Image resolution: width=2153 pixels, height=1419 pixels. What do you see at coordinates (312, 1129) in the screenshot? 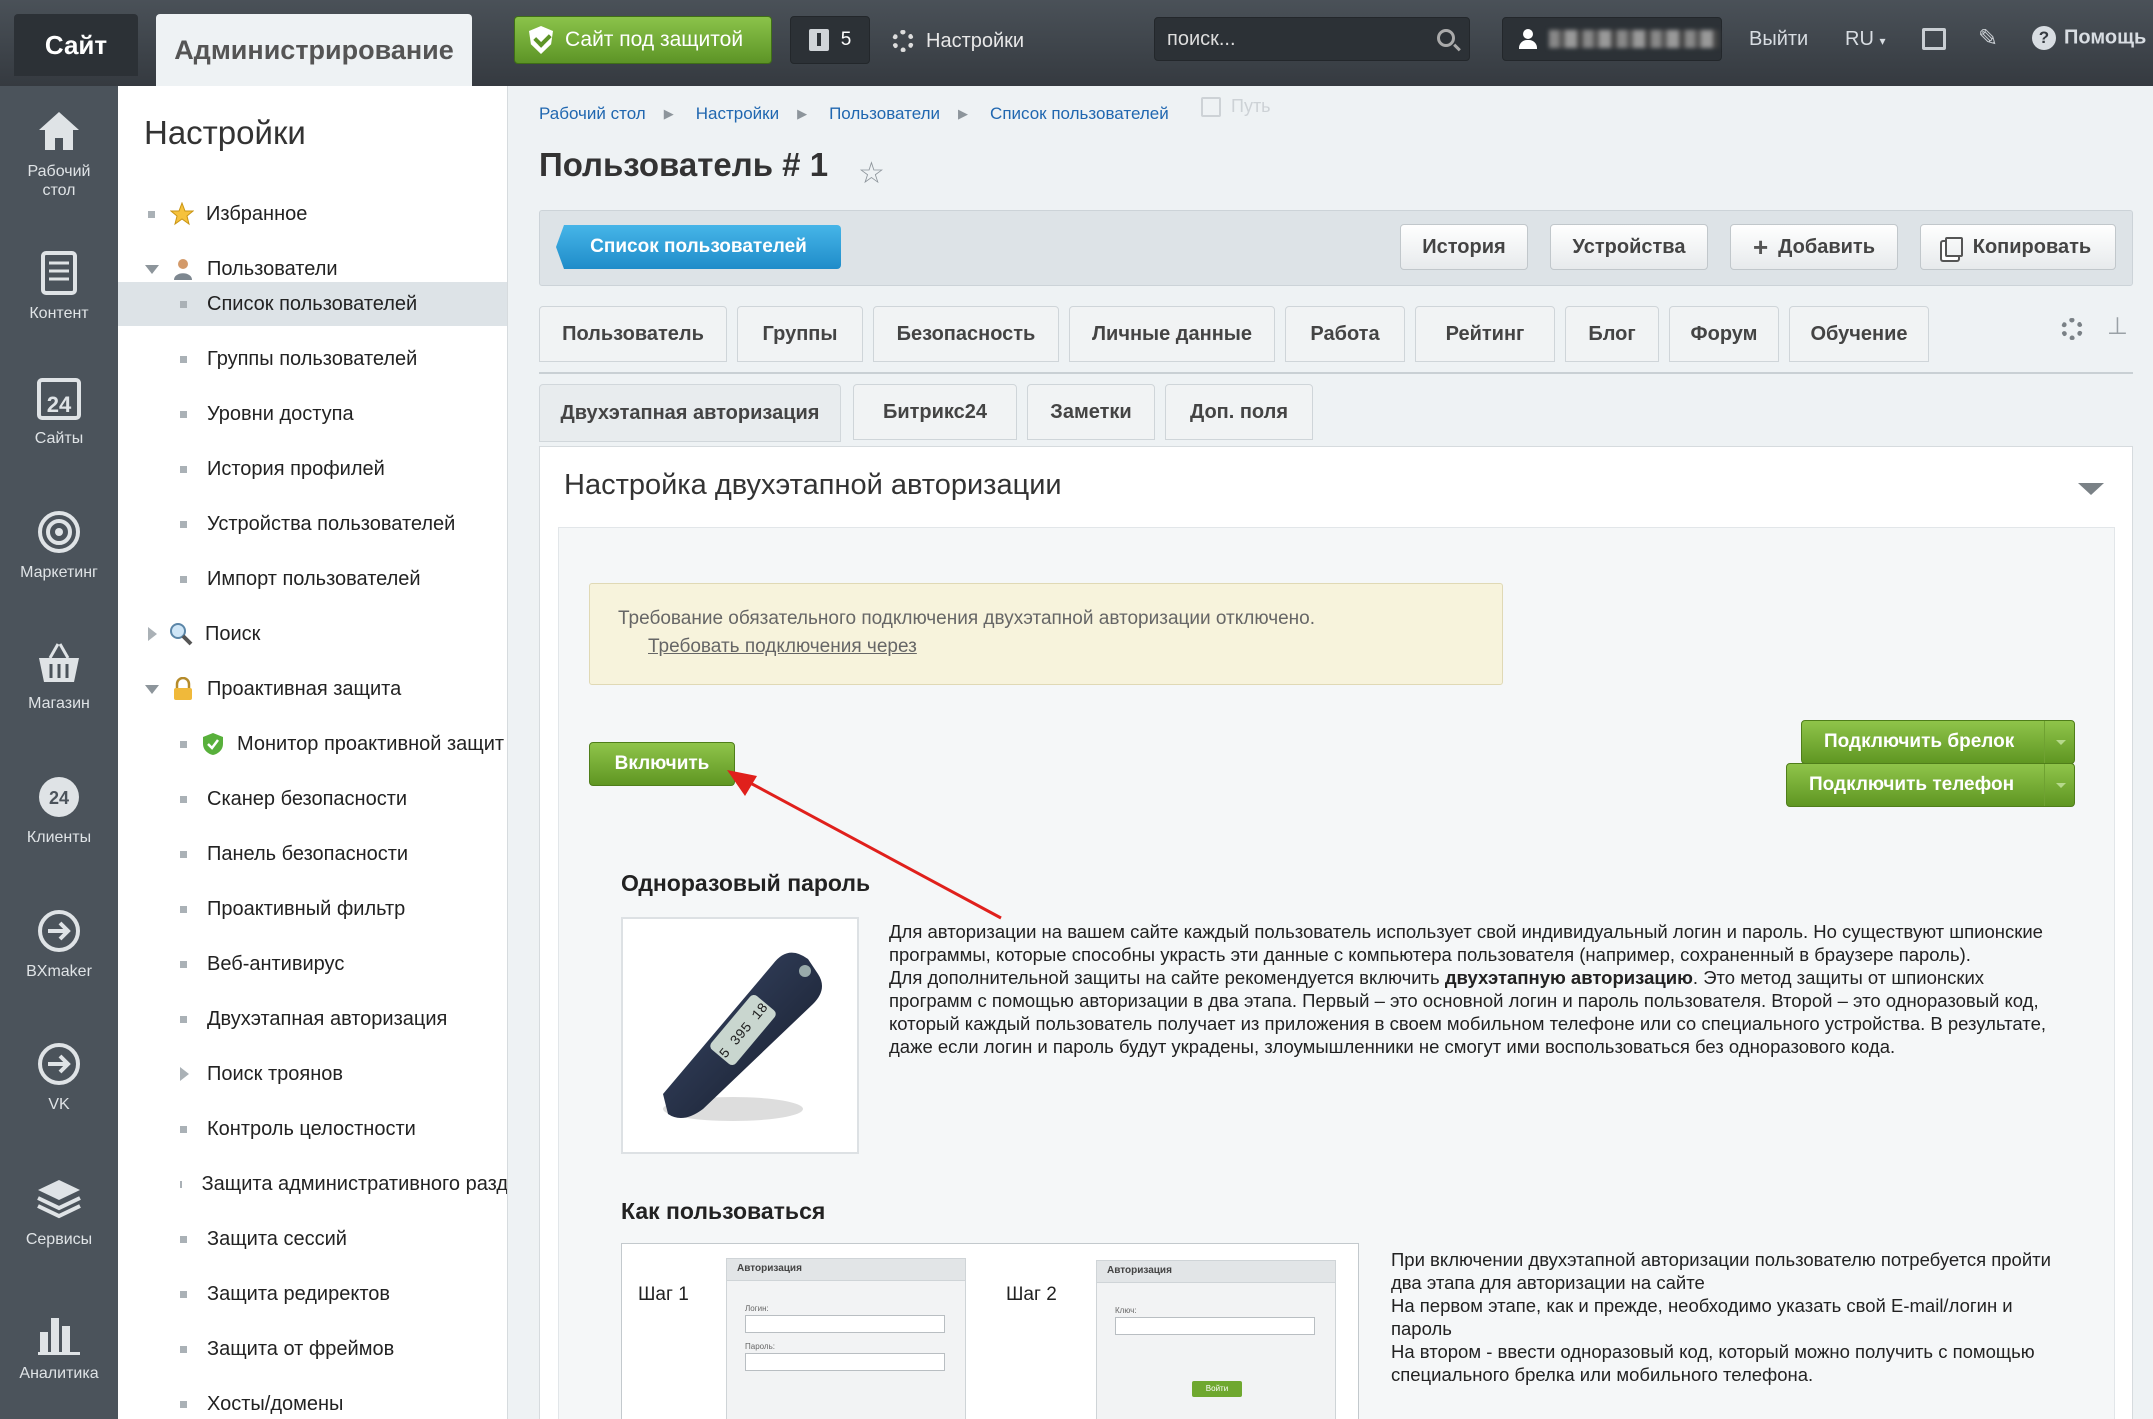
I see `sidebar-item-integrity: Контроль целостности` at bounding box center [312, 1129].